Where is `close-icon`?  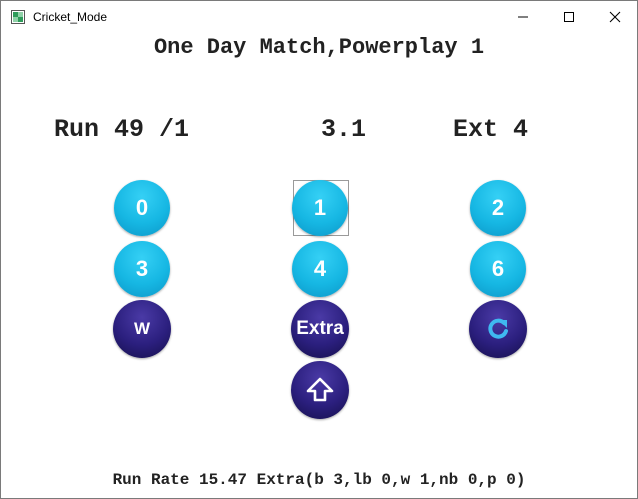 close-icon is located at coordinates (615, 17).